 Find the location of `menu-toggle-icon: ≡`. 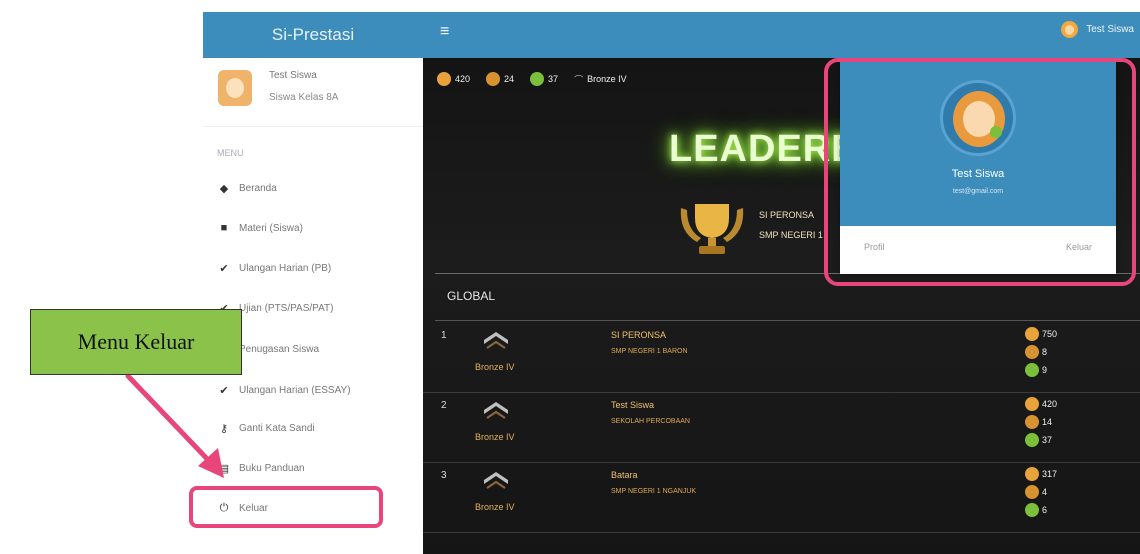

menu-toggle-icon: ≡ is located at coordinates (444, 32).